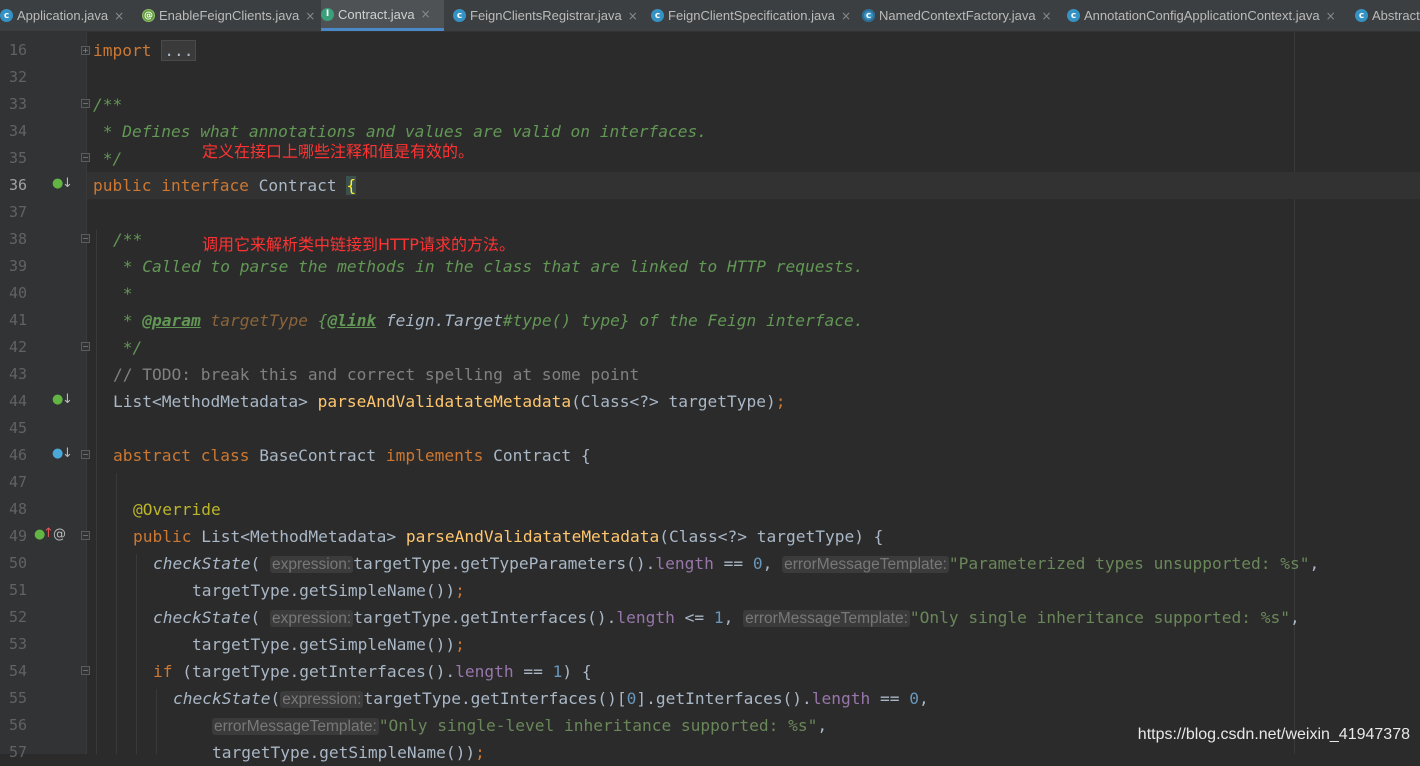 The width and height of the screenshot is (1420, 766). Describe the element at coordinates (17, 563) in the screenshot. I see `line-number: 50` at that location.